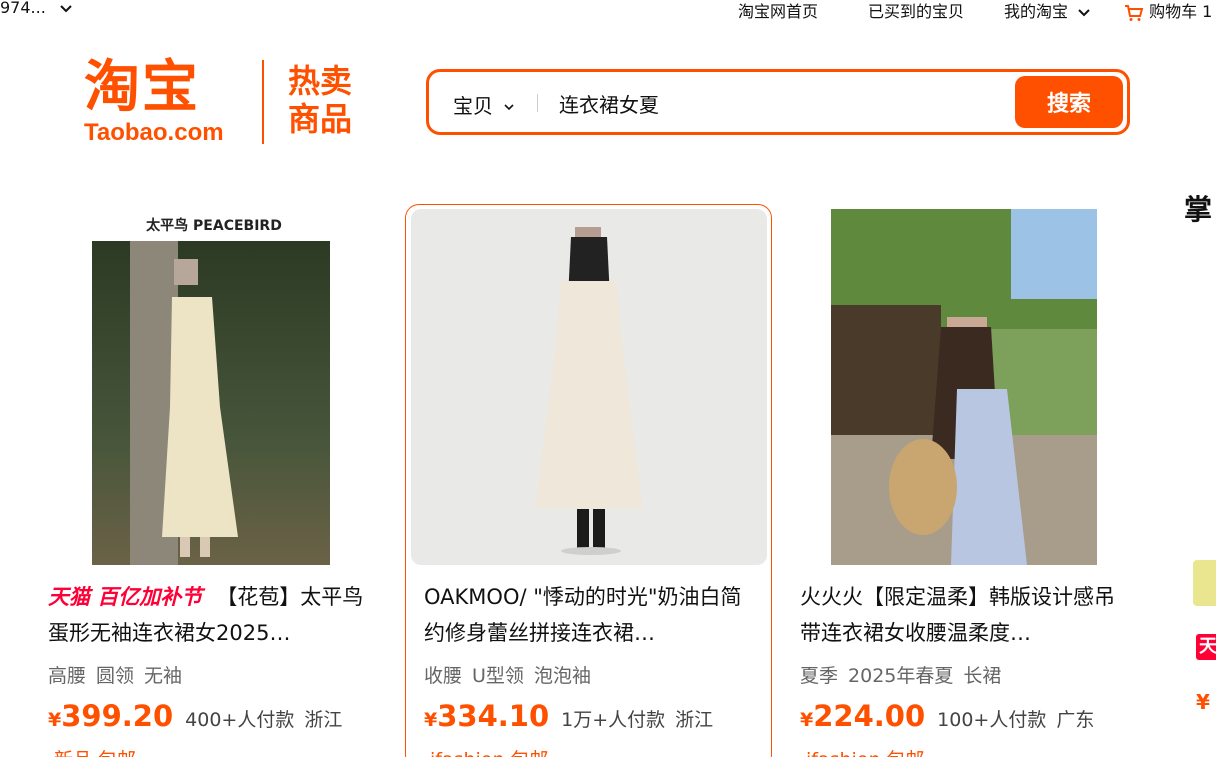 This screenshot has width=1216, height=757. I want to click on product-tag: 泡泡袖, so click(562, 676).